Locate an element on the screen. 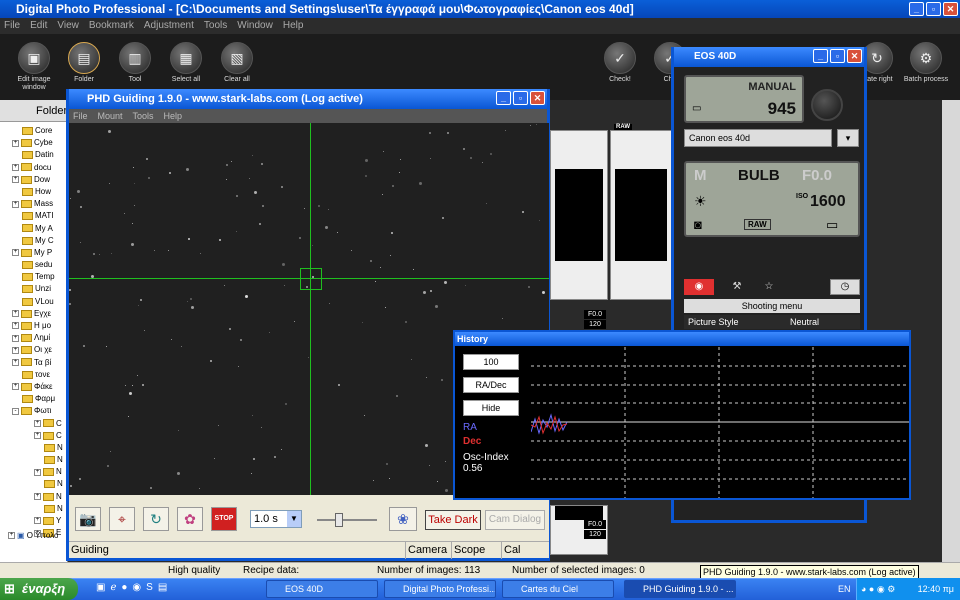 Image resolution: width=960 pixels, height=600 pixels. menu-view: View is located at coordinates (68, 26).